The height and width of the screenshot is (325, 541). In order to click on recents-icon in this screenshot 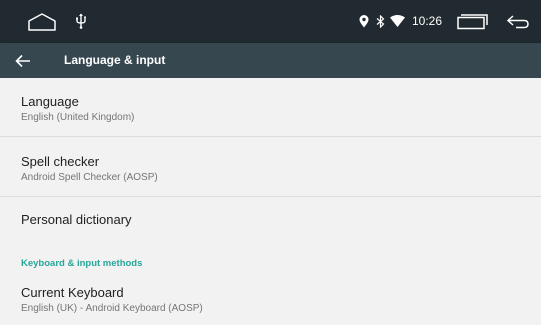, I will do `click(472, 22)`.